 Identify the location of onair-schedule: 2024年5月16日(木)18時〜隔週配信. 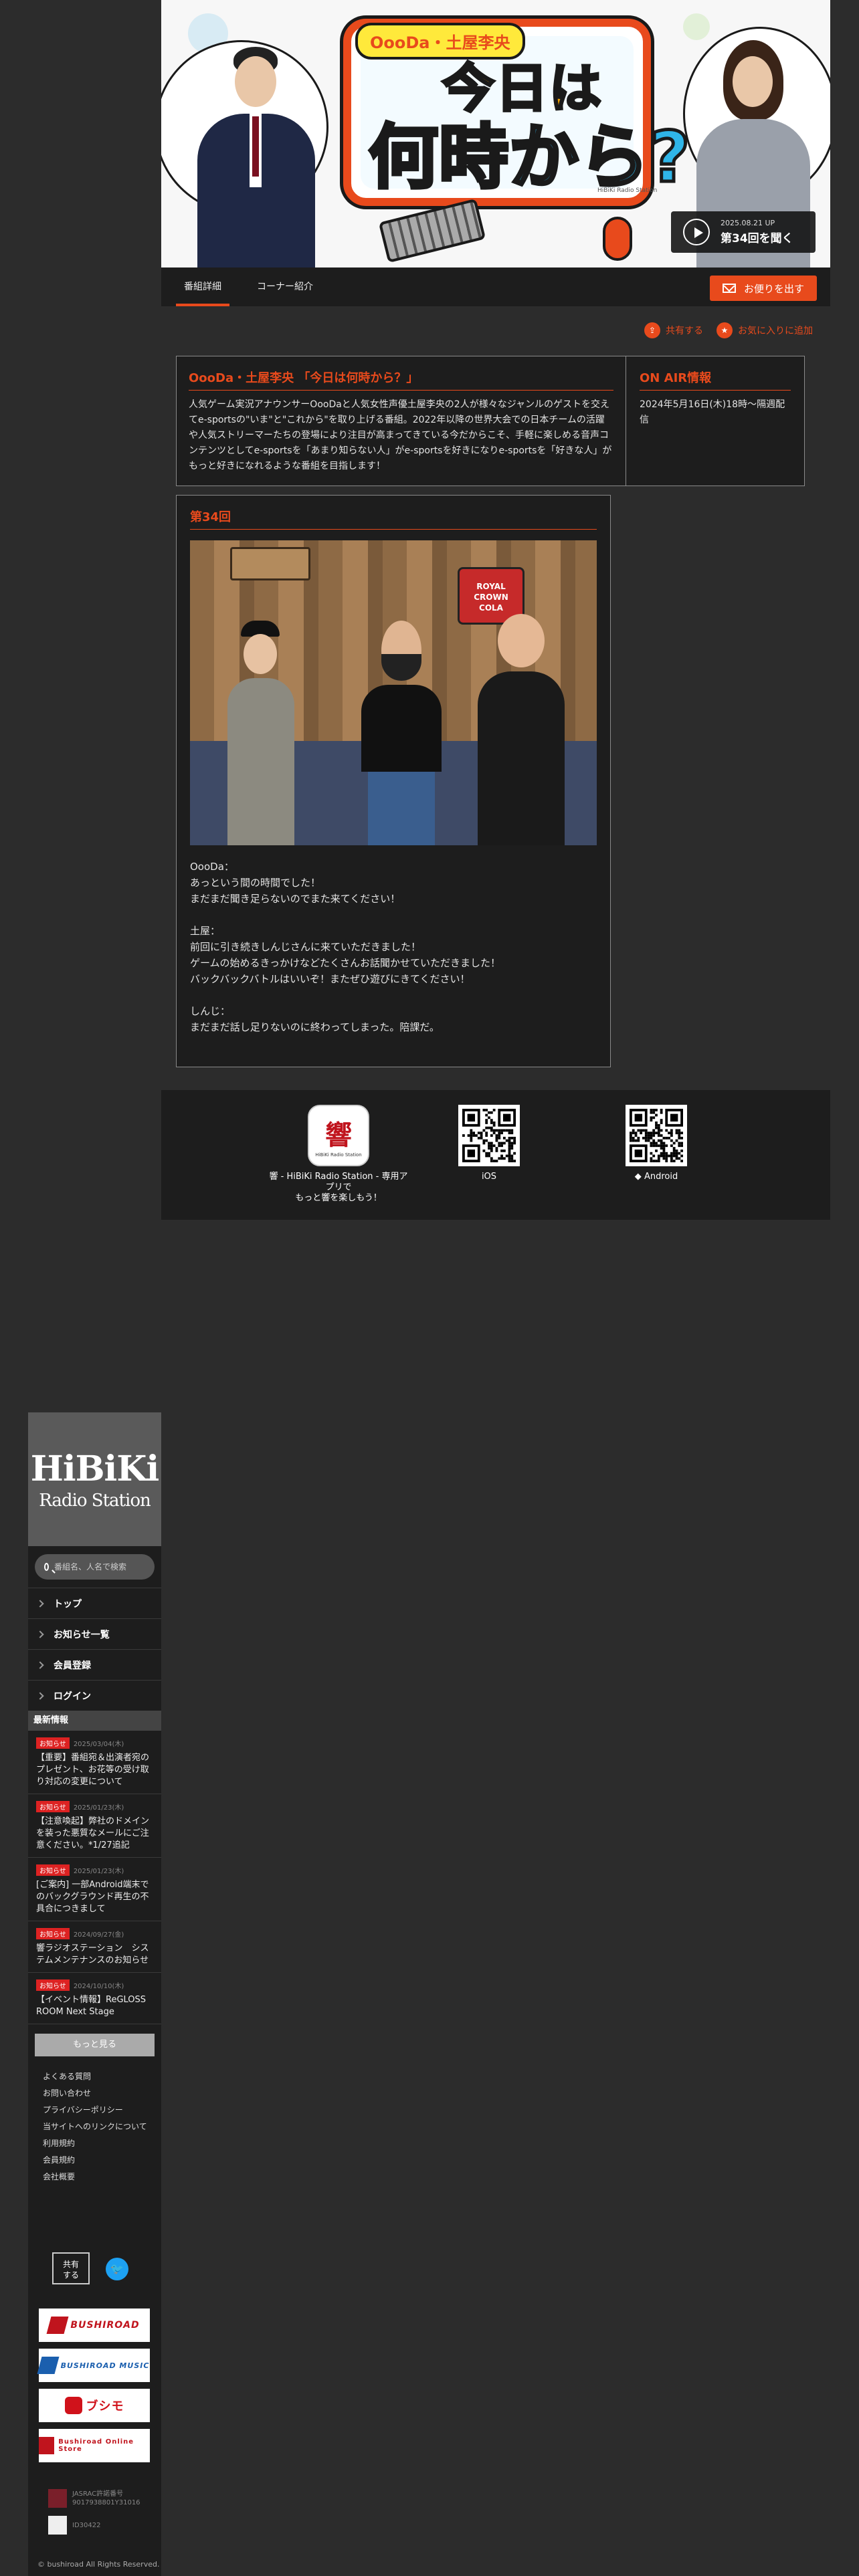
(713, 412).